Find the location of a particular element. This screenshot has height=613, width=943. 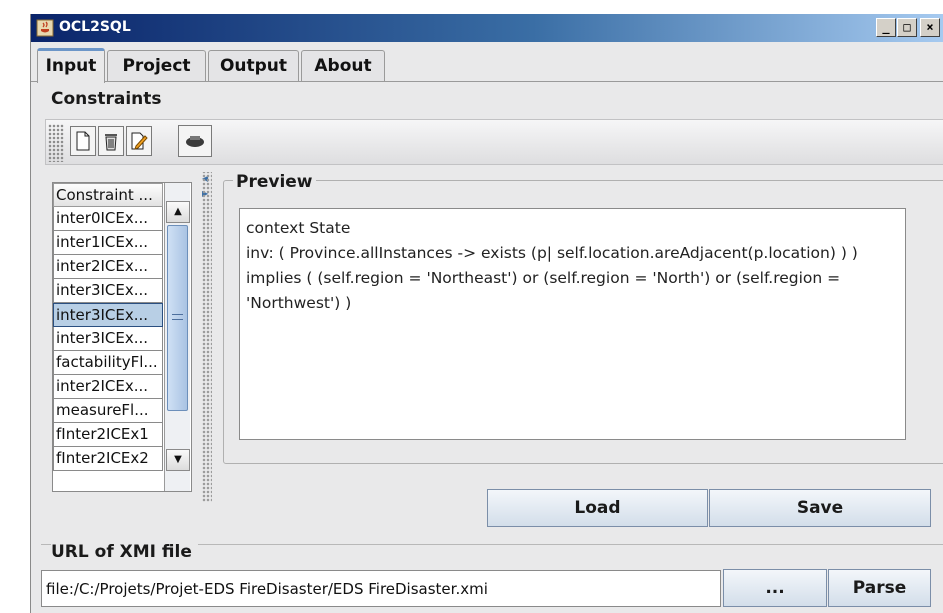

constraints-title: Constraints is located at coordinates (106, 99).